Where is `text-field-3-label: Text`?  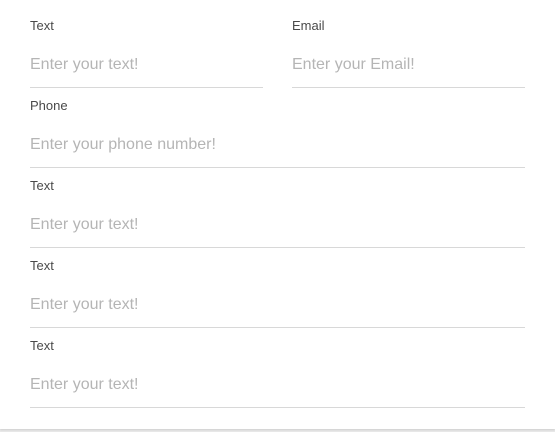 text-field-3-label: Text is located at coordinates (42, 265).